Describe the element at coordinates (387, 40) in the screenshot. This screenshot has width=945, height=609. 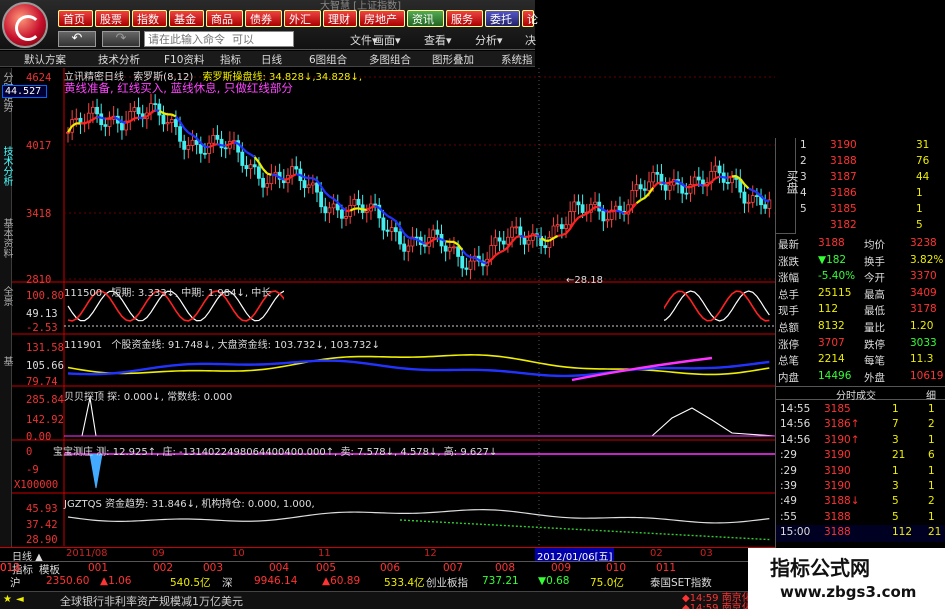
I see `menu-1: 画面▾` at that location.